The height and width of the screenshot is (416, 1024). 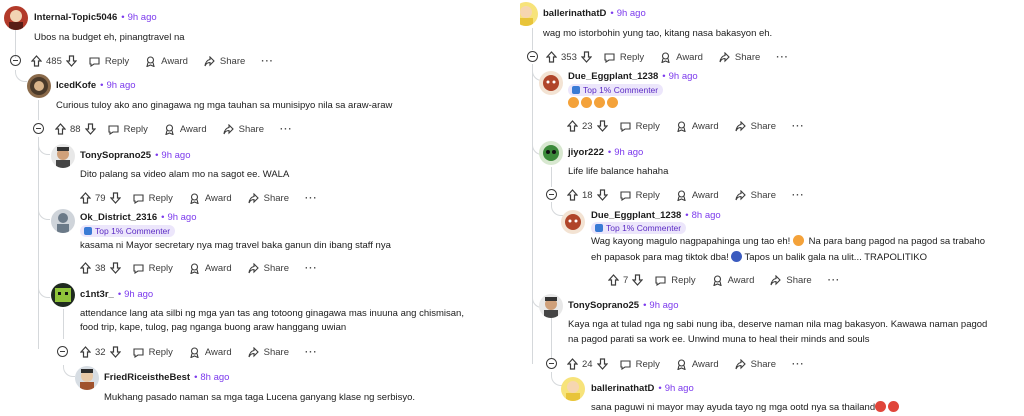 What do you see at coordinates (740, 363) in the screenshot?
I see `share-icon` at bounding box center [740, 363].